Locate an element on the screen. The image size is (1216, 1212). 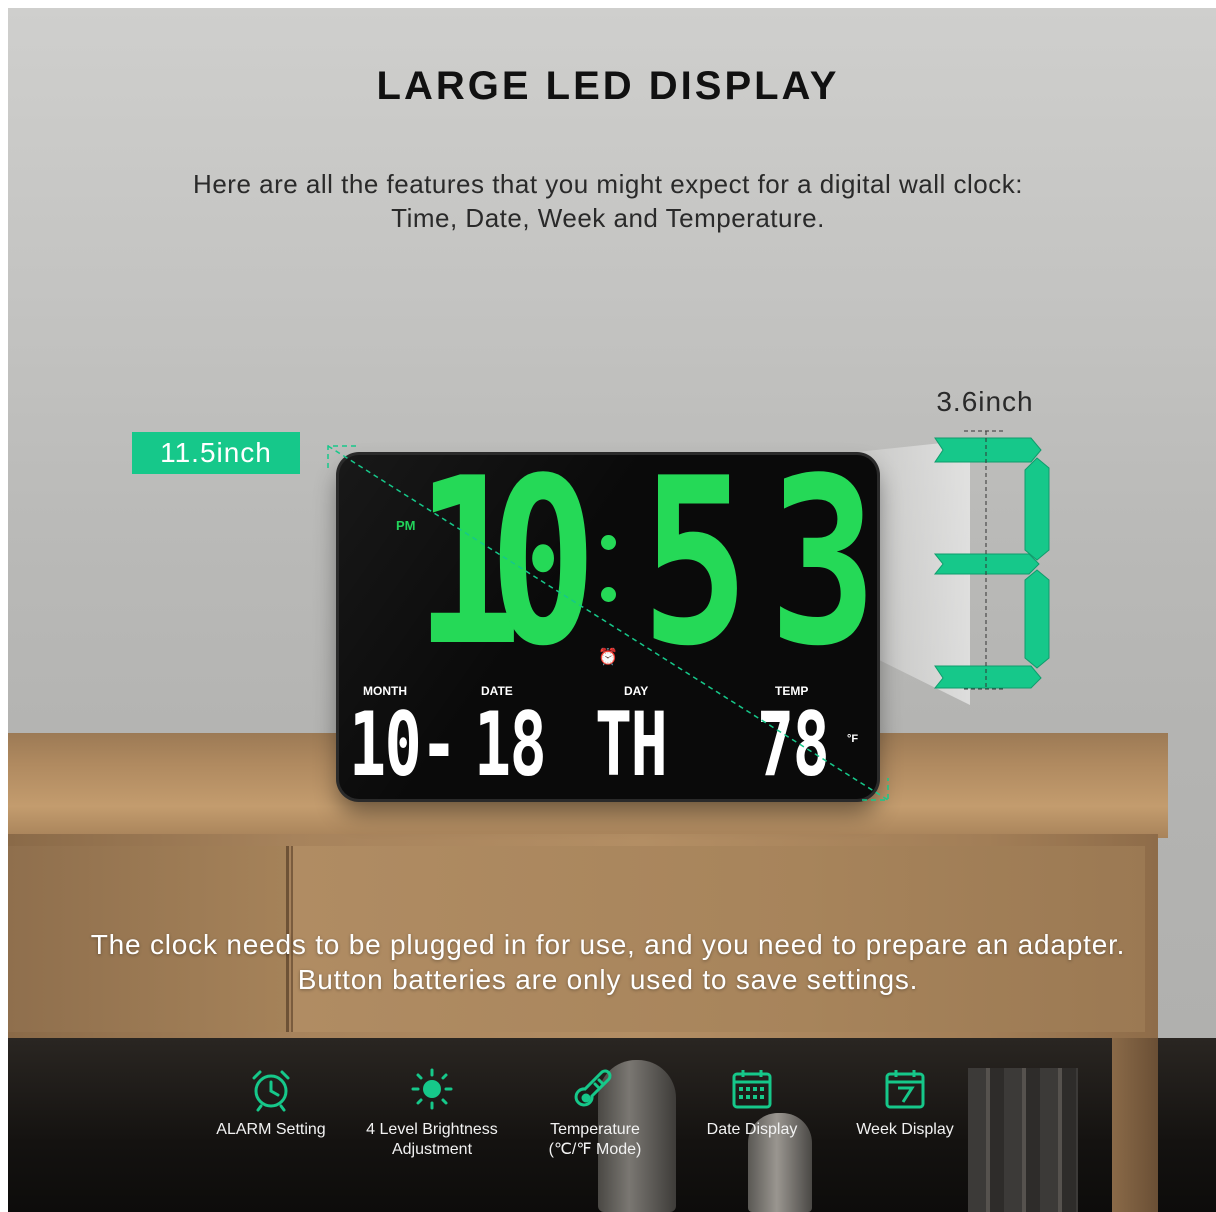
month-value: 10- is located at coordinates (403, 744).